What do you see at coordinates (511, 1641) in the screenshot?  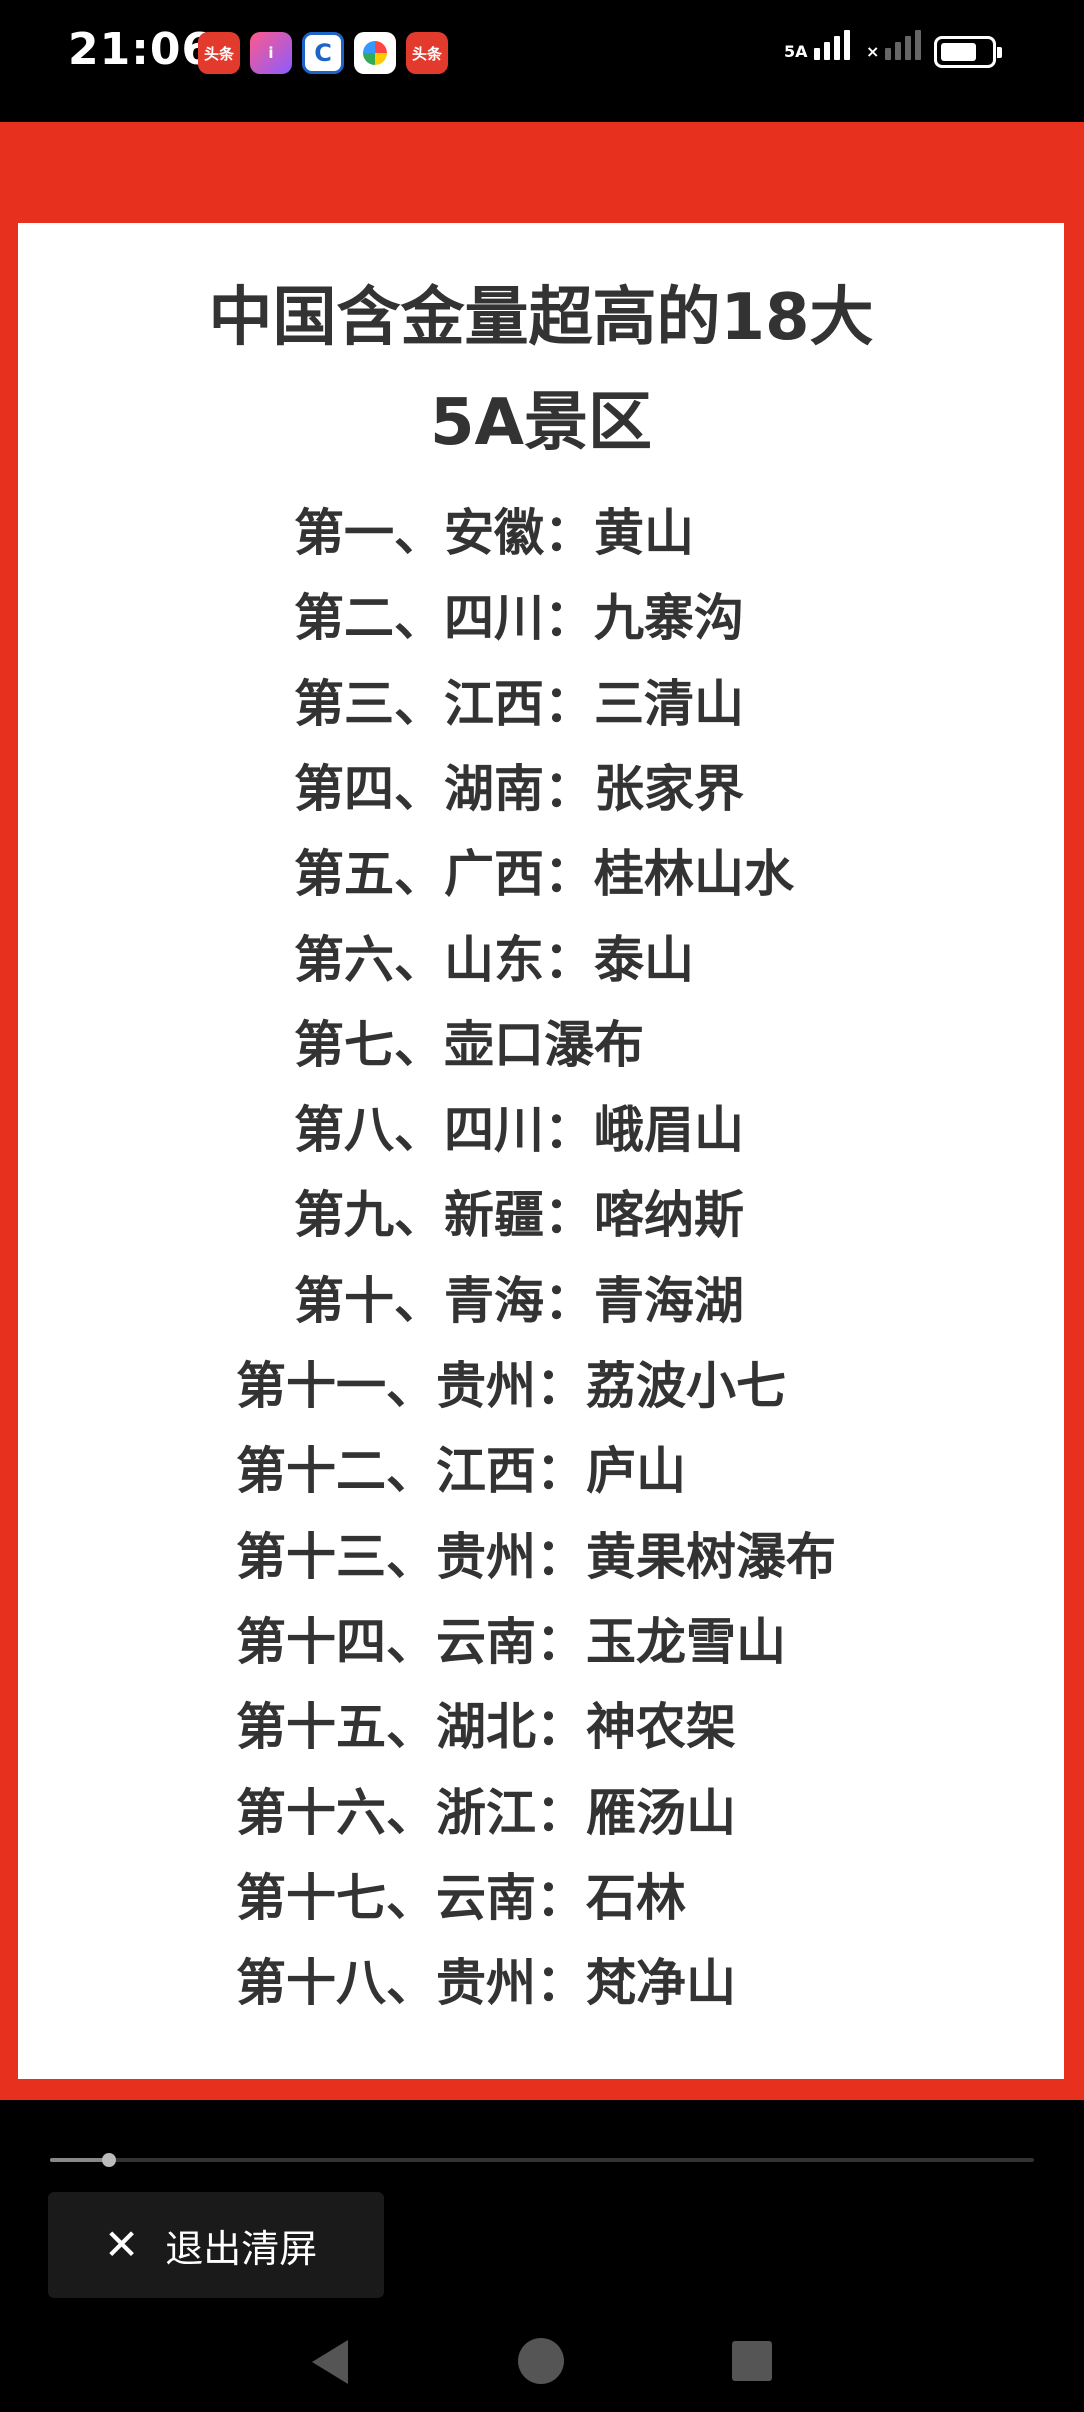 I see `list-item: 第十四、云南：玉龙雪山` at bounding box center [511, 1641].